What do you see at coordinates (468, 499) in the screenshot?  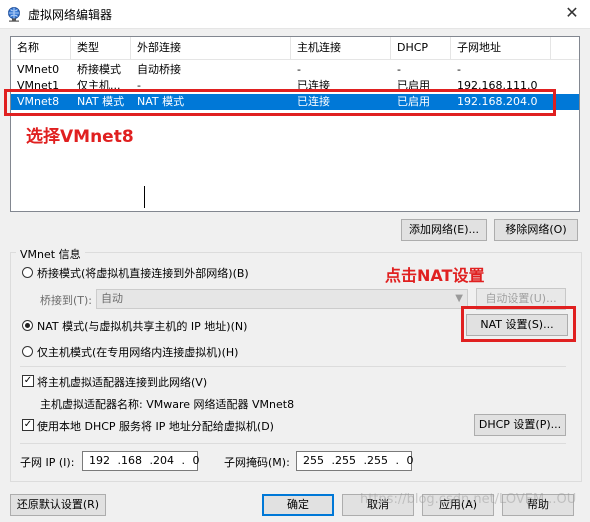 I see `watermark-text: https://blog.csdn.net/LOVEM...OU` at bounding box center [468, 499].